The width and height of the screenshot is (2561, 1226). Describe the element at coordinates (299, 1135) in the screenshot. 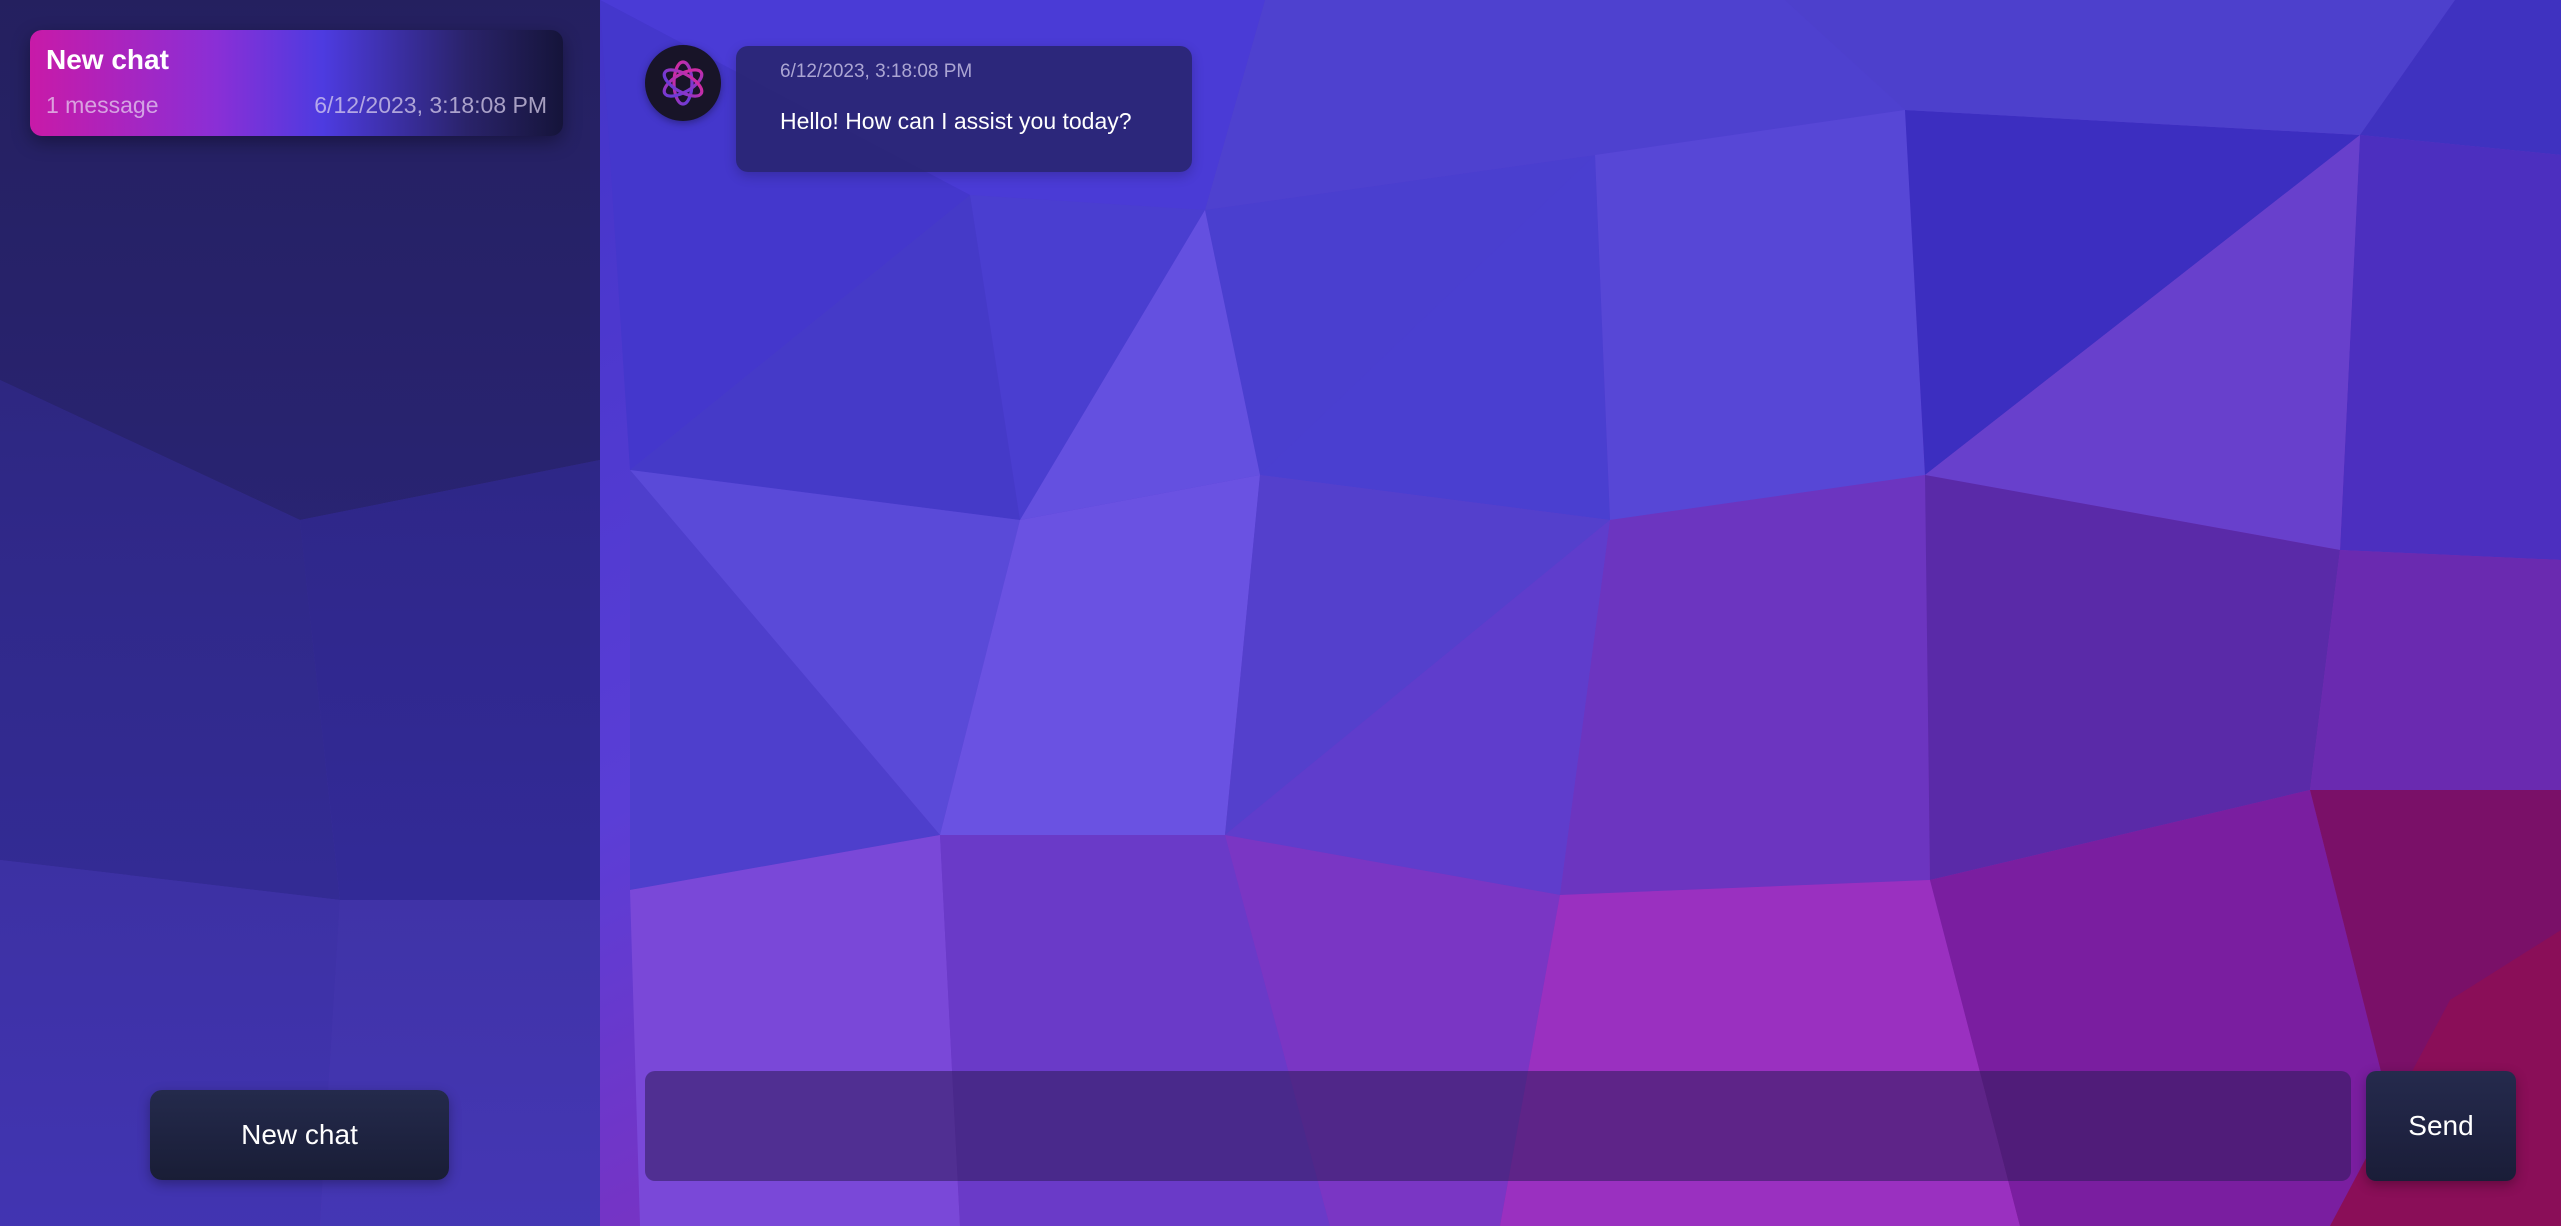

I see `new-chat-button: New chat` at that location.